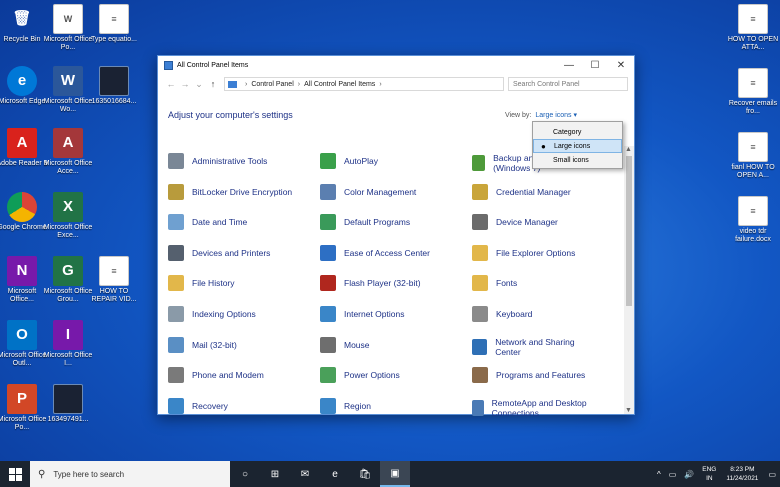 The image size is (780, 487). I want to click on language-code: ENG, so click(709, 469).